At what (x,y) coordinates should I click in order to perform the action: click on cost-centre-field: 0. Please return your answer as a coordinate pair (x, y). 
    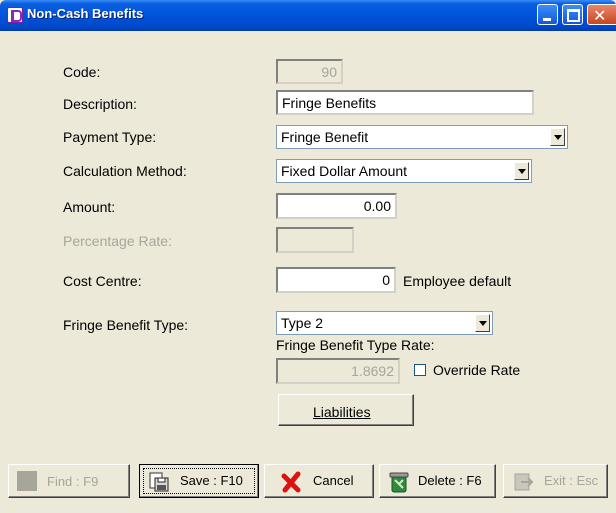
    Looking at the image, I should click on (336, 280).